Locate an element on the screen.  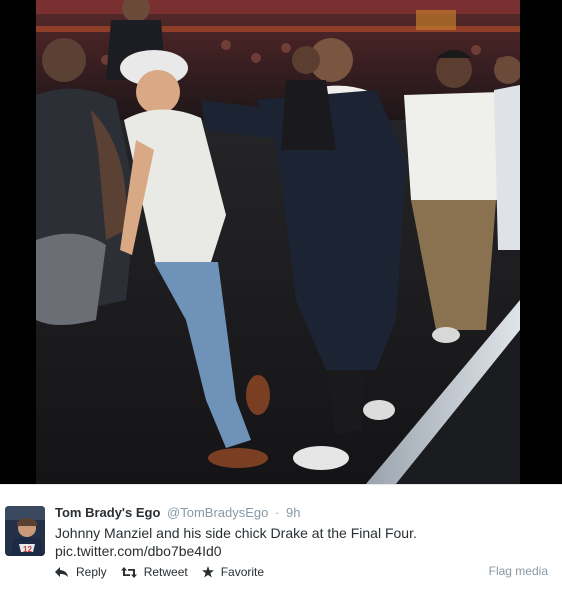
tweet-timestamp: 9h is located at coordinates (293, 512).